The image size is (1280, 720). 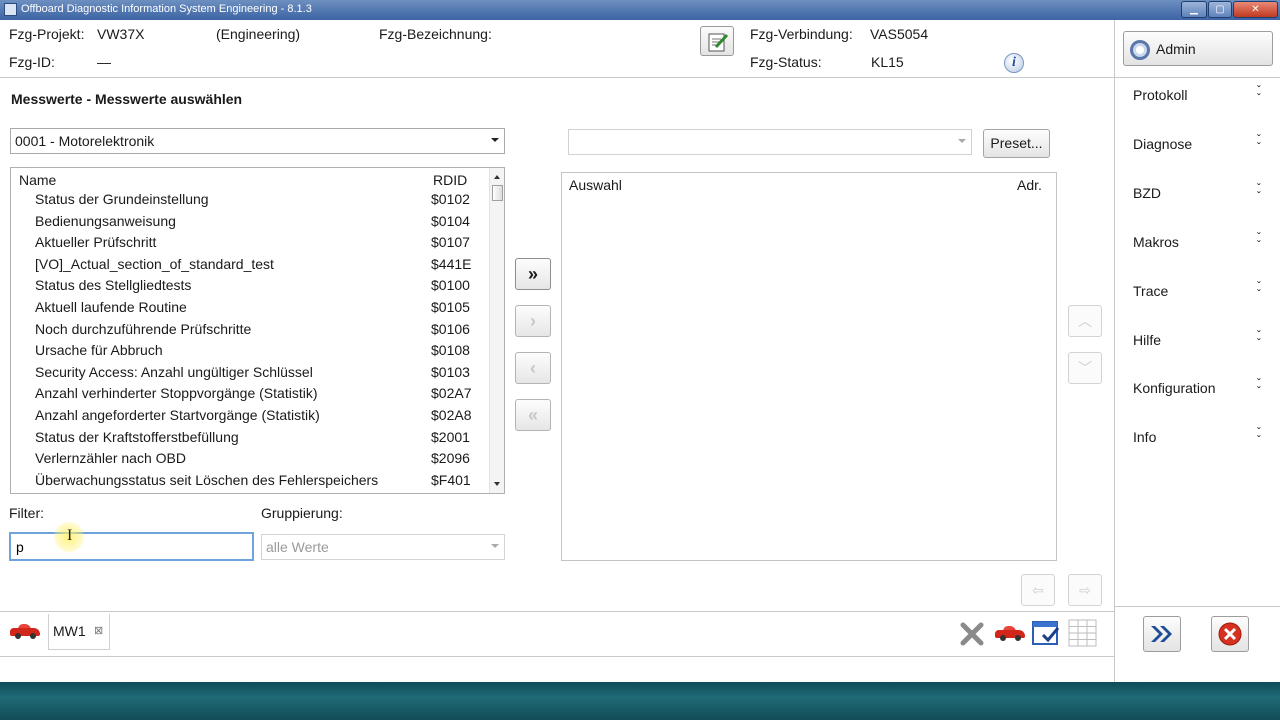 What do you see at coordinates (1151, 290) in the screenshot?
I see `sidebar-item-label: Trace` at bounding box center [1151, 290].